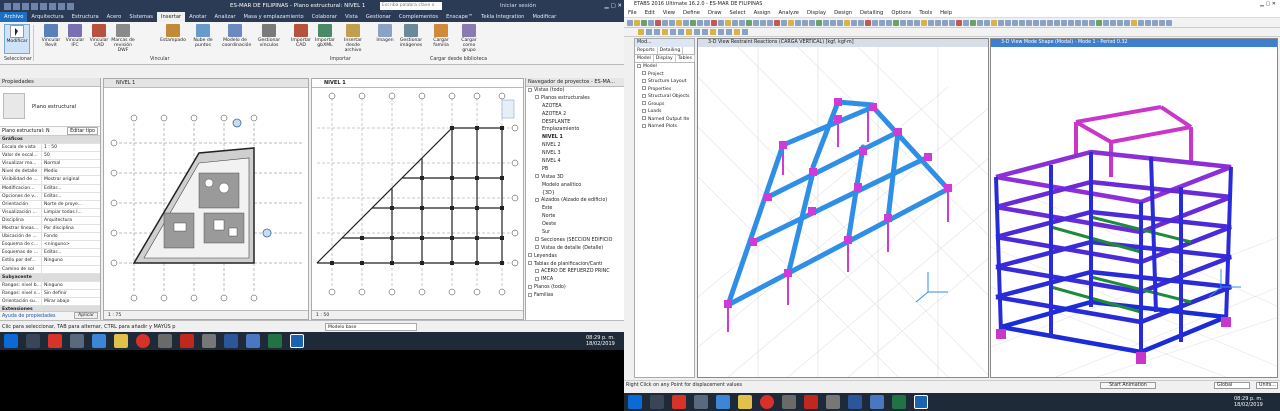  Describe the element at coordinates (14, 17) in the screenshot. I see `ribbon-tab-0: Archivo` at that location.